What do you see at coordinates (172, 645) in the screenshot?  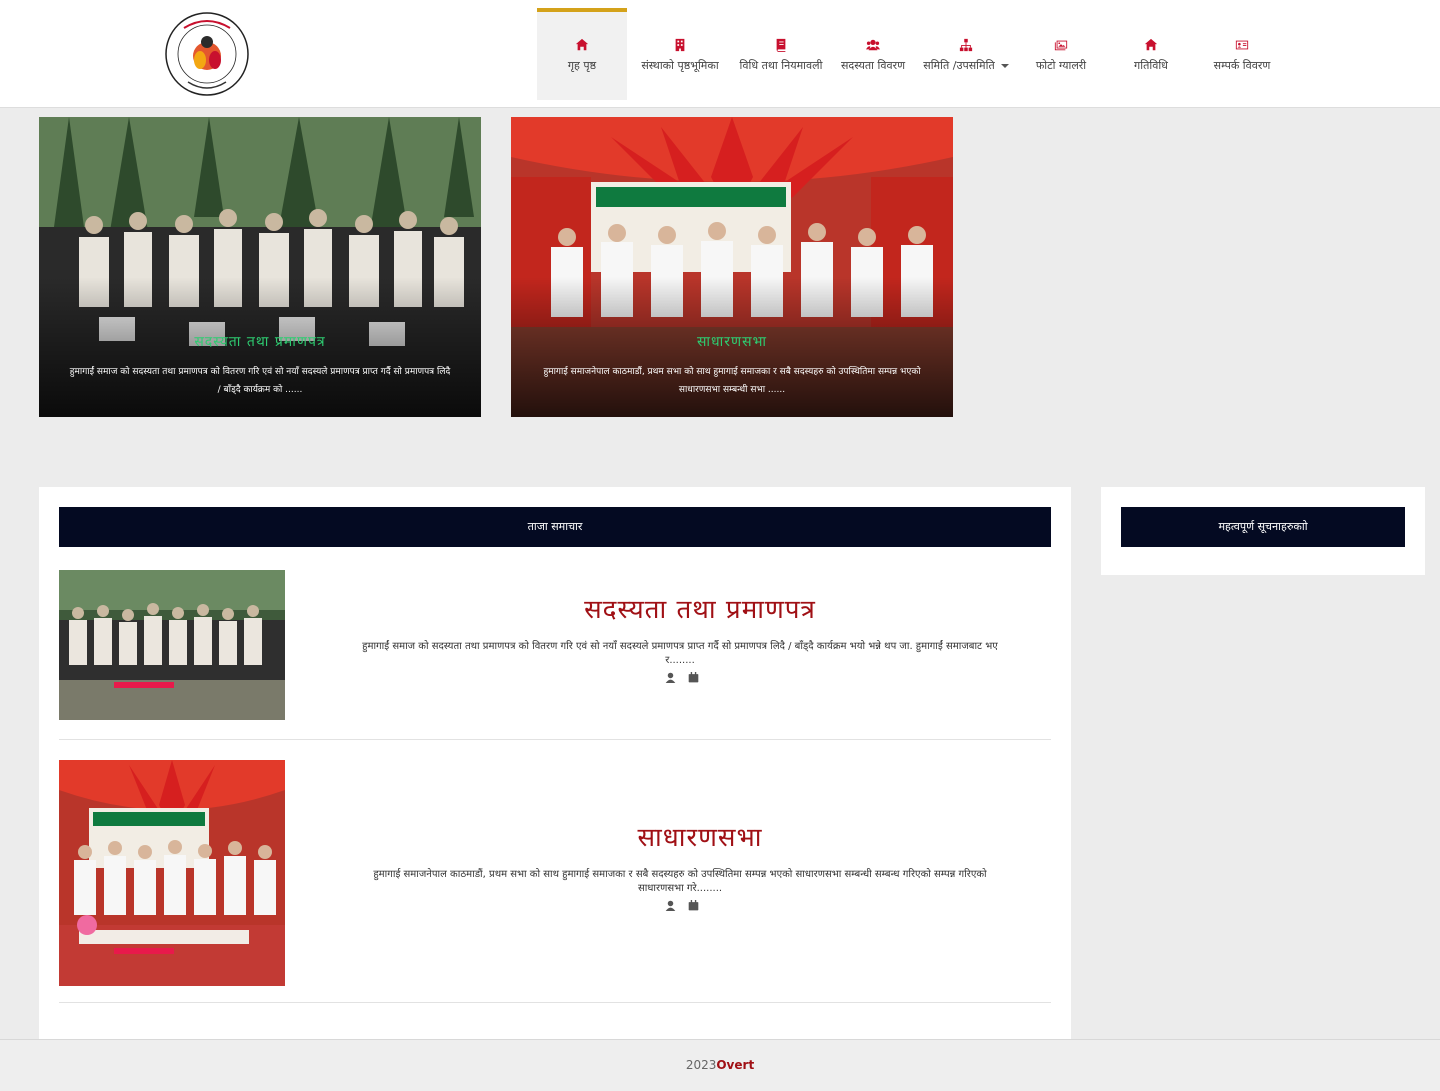 I see `news-thumbnail` at bounding box center [172, 645].